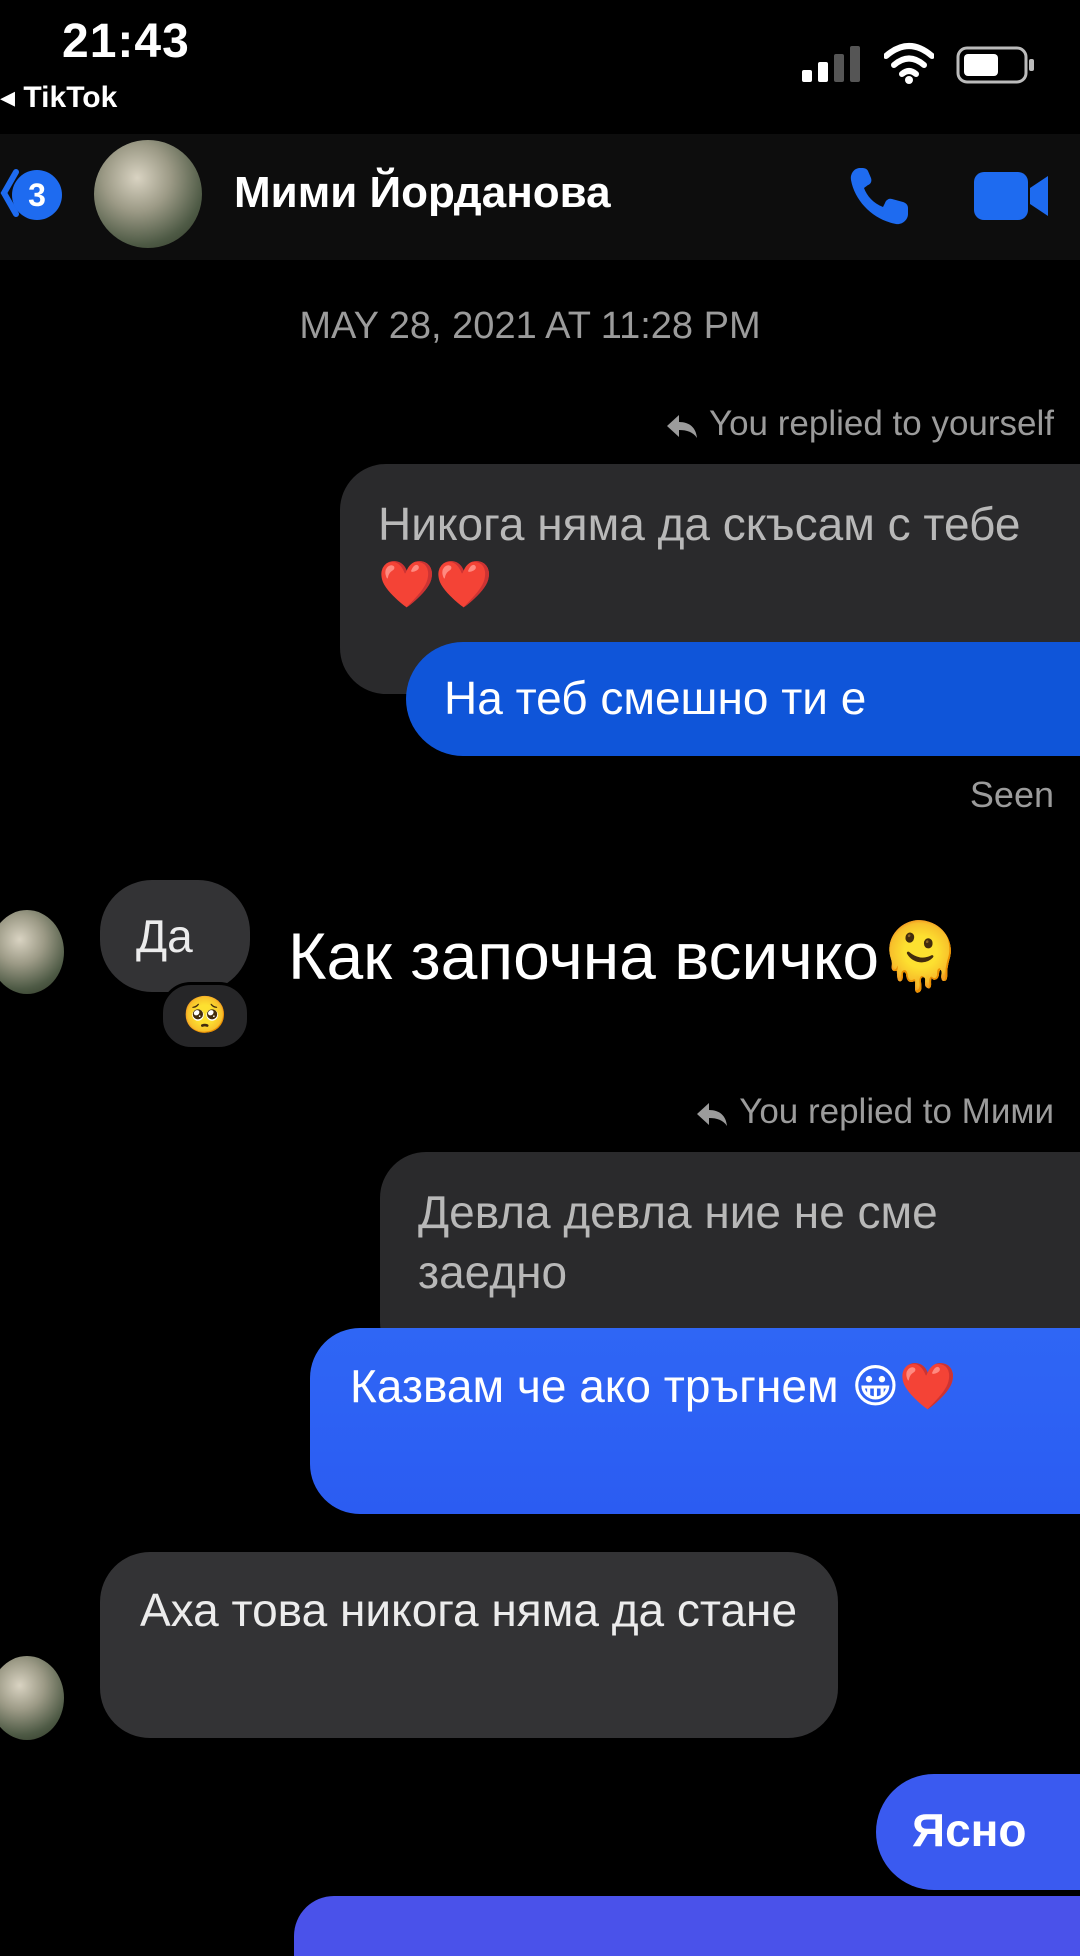 This screenshot has width=1080, height=1956. What do you see at coordinates (422, 193) in the screenshot?
I see `contact-name: Мими Йорданова` at bounding box center [422, 193].